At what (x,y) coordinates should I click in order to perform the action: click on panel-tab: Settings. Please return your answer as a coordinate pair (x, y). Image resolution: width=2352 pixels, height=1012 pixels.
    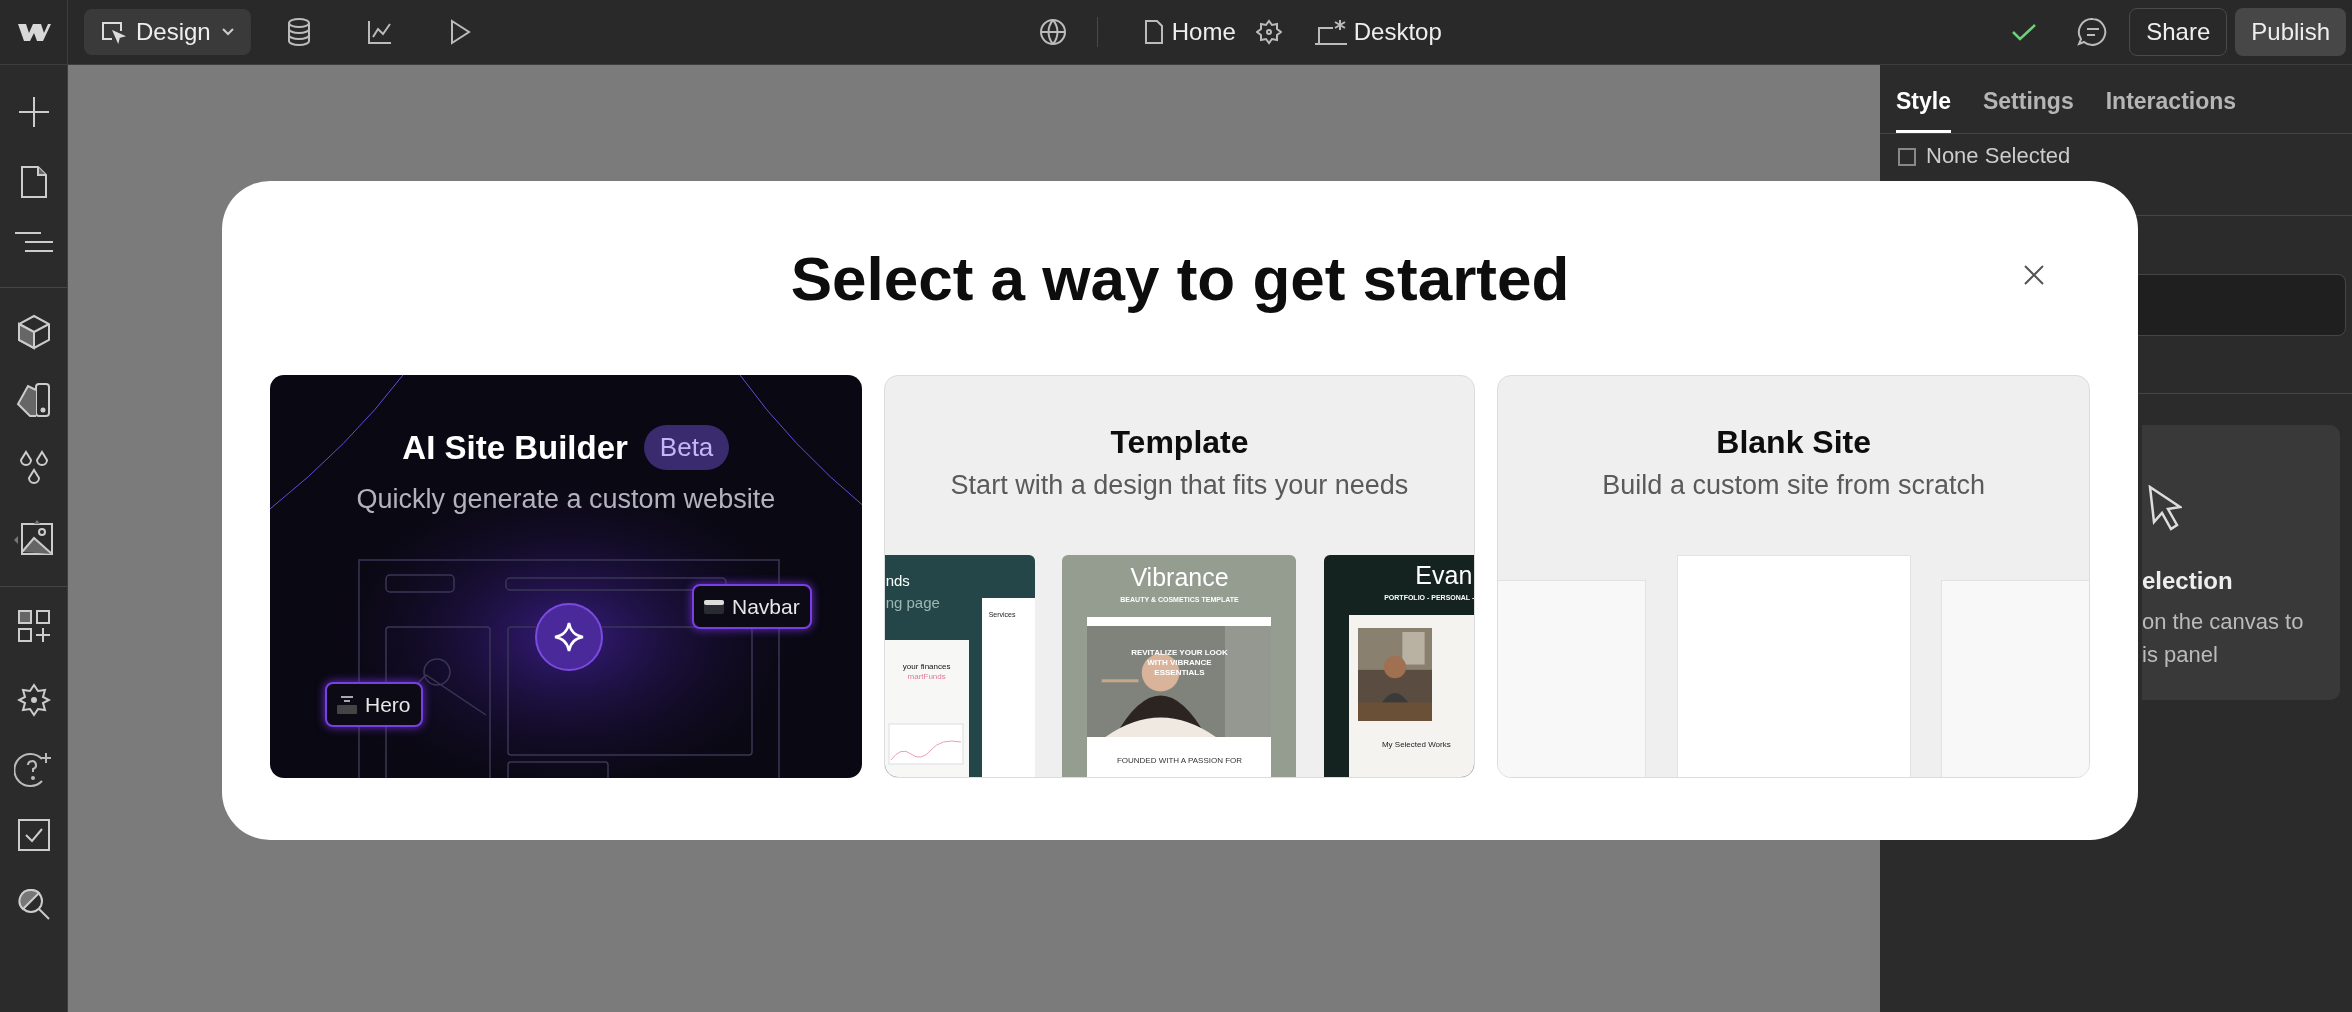
    Looking at the image, I should click on (2028, 108).